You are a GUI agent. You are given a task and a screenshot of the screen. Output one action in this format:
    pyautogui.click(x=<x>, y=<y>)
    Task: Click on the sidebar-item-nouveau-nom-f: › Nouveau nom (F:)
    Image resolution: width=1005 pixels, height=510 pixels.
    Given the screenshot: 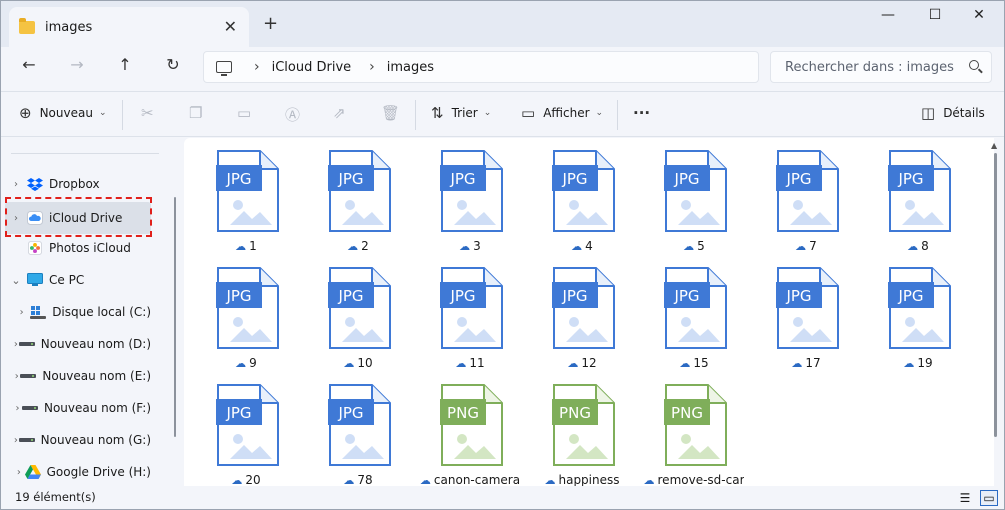 What is the action you would take?
    pyautogui.click(x=78, y=408)
    